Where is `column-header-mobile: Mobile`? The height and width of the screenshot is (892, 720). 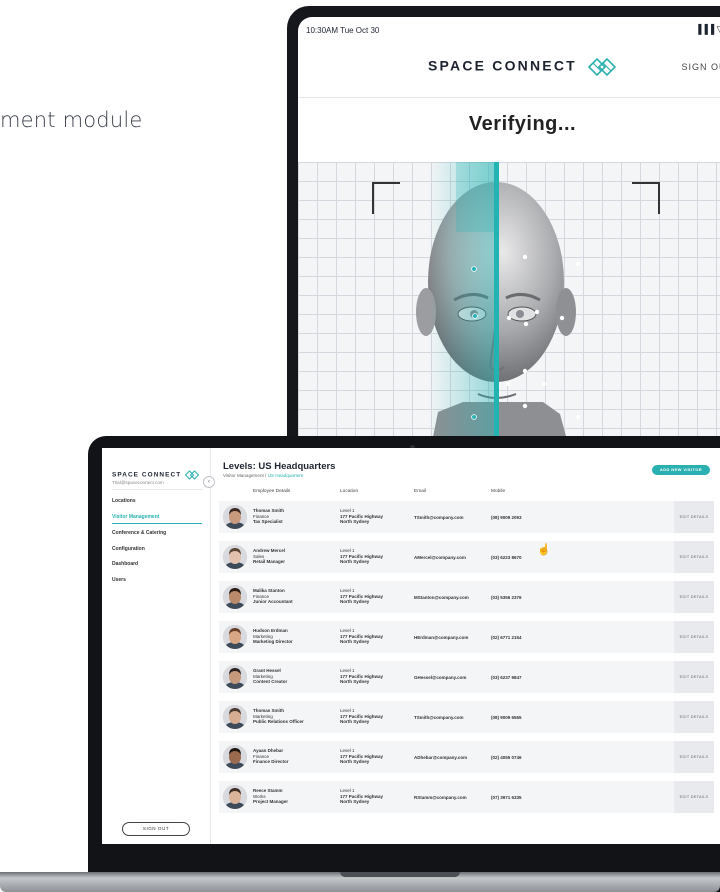
column-header-mobile: Mobile is located at coordinates (498, 491).